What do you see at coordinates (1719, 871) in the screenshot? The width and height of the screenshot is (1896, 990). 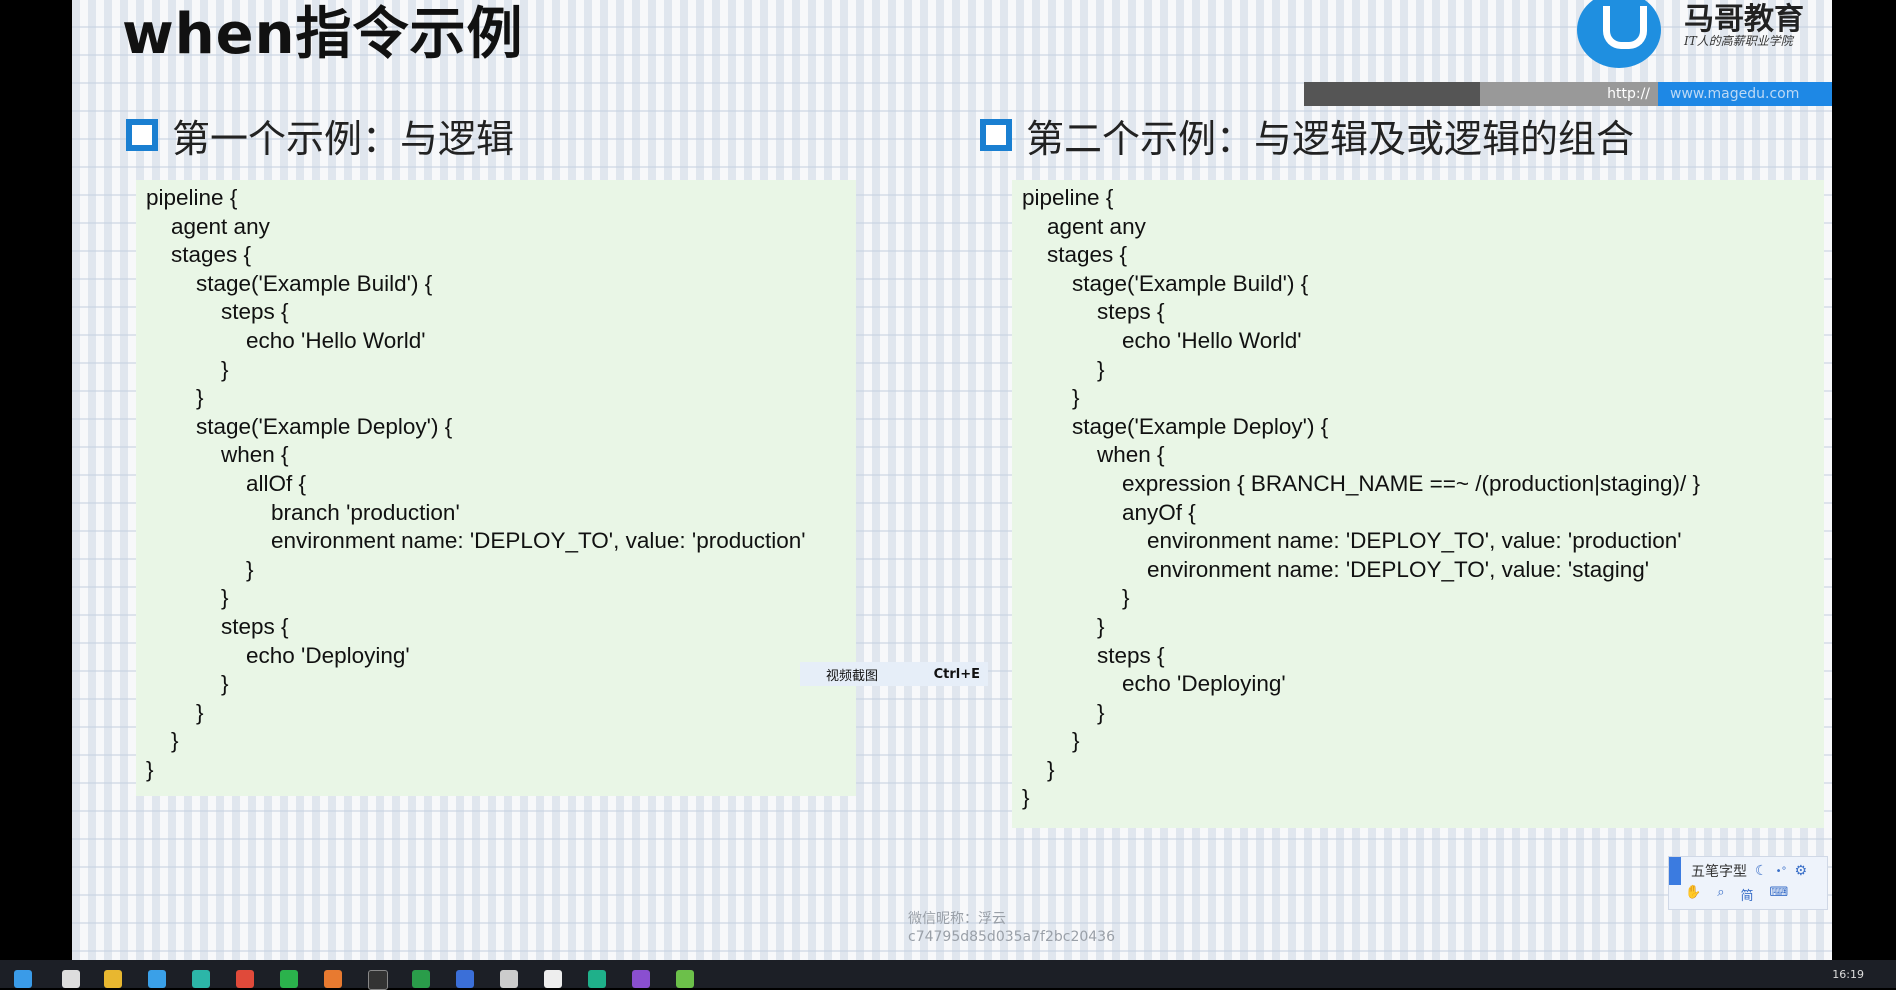 I see `ime-label: 五笔字型` at bounding box center [1719, 871].